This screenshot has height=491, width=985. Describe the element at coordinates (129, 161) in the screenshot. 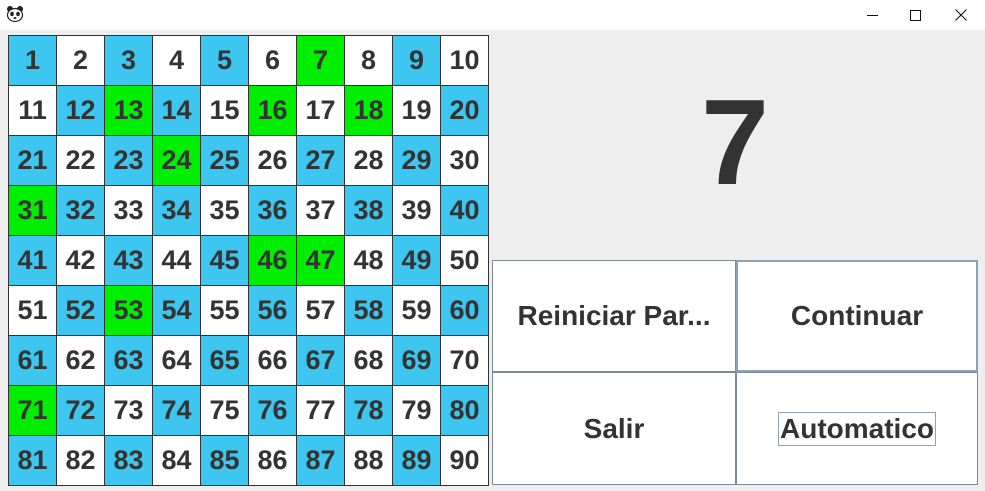

I see `board-cell: 23` at that location.